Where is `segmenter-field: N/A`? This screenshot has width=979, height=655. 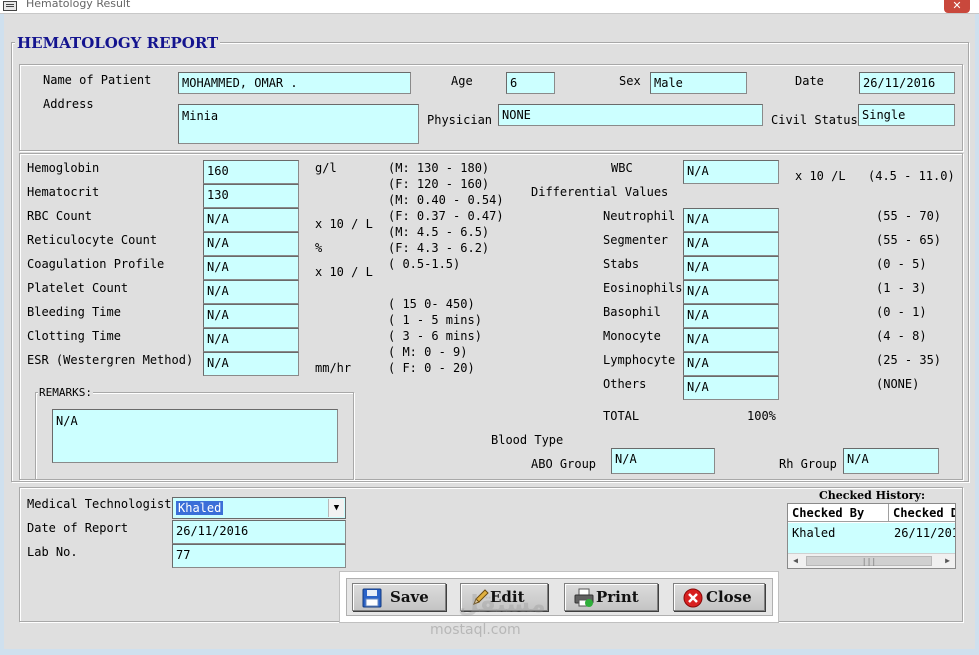
segmenter-field: N/A is located at coordinates (731, 244).